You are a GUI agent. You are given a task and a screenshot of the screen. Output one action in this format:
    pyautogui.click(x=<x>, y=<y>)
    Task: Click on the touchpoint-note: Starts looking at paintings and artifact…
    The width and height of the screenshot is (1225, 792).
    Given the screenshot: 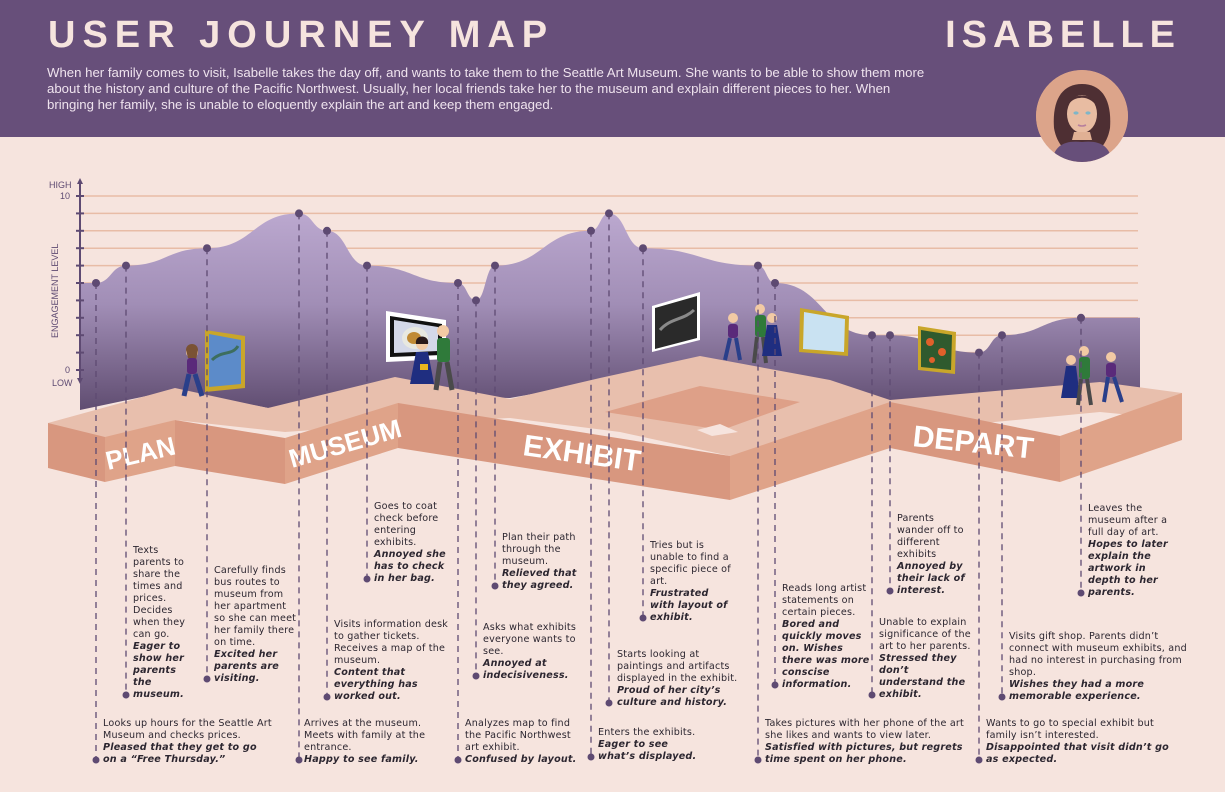 What is the action you would take?
    pyautogui.click(x=682, y=679)
    